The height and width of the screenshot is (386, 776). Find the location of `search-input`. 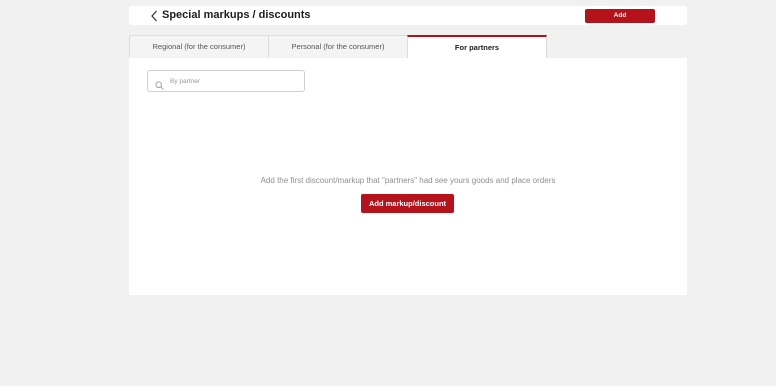

search-input is located at coordinates (234, 81).